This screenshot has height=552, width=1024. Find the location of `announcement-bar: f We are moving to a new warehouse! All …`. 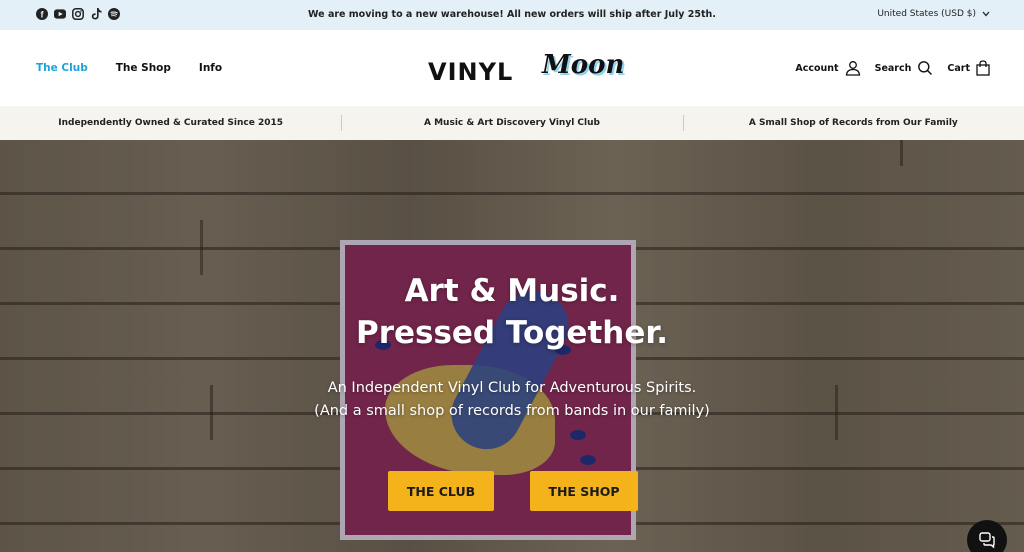

announcement-bar: f We are moving to a new warehouse! All … is located at coordinates (512, 15).